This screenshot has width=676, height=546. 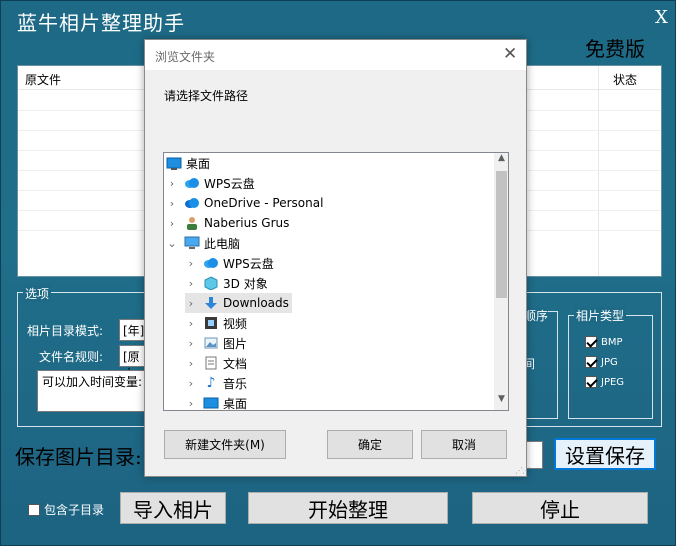 I want to click on music-icon: ♪, so click(x=211, y=383).